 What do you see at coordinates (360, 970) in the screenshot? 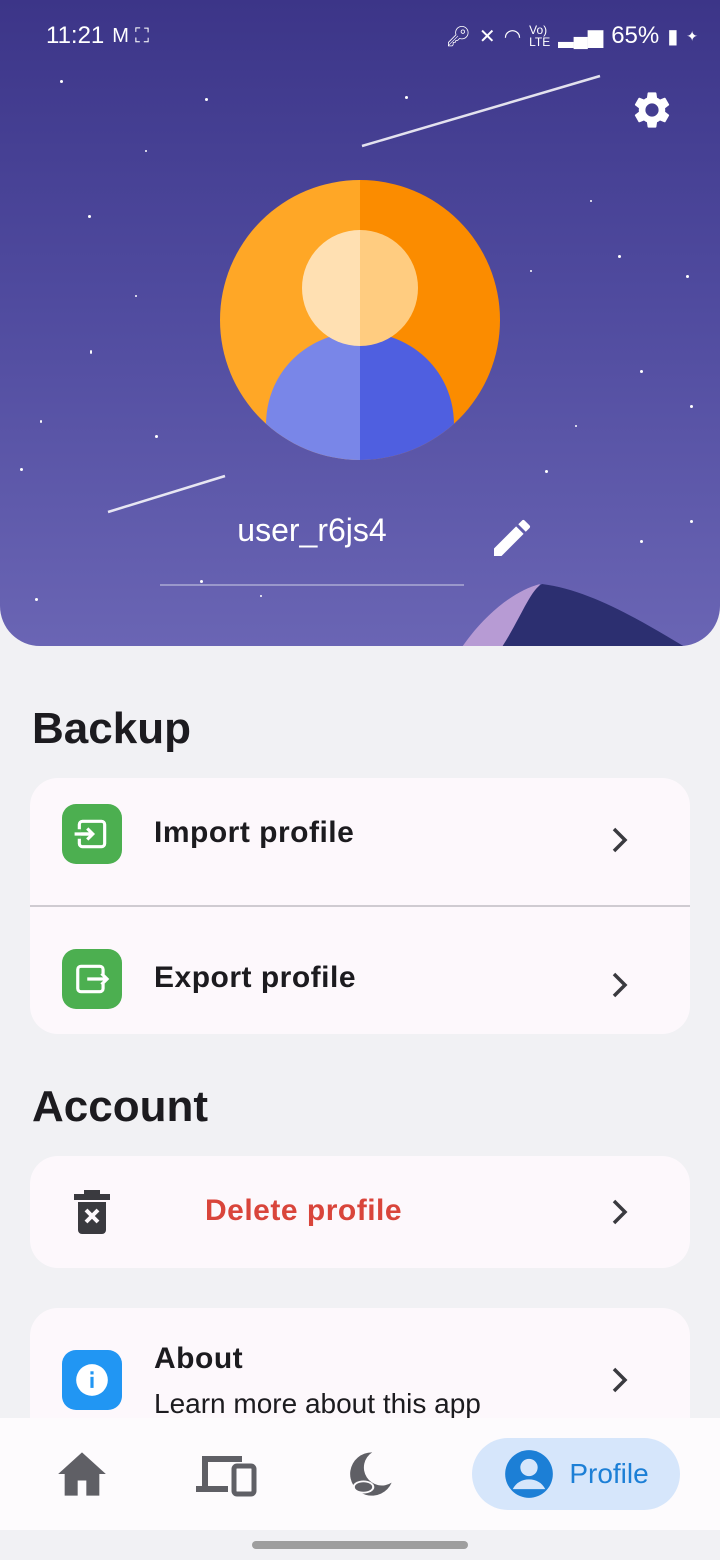
I see `export-profile-row: Export profile` at bounding box center [360, 970].